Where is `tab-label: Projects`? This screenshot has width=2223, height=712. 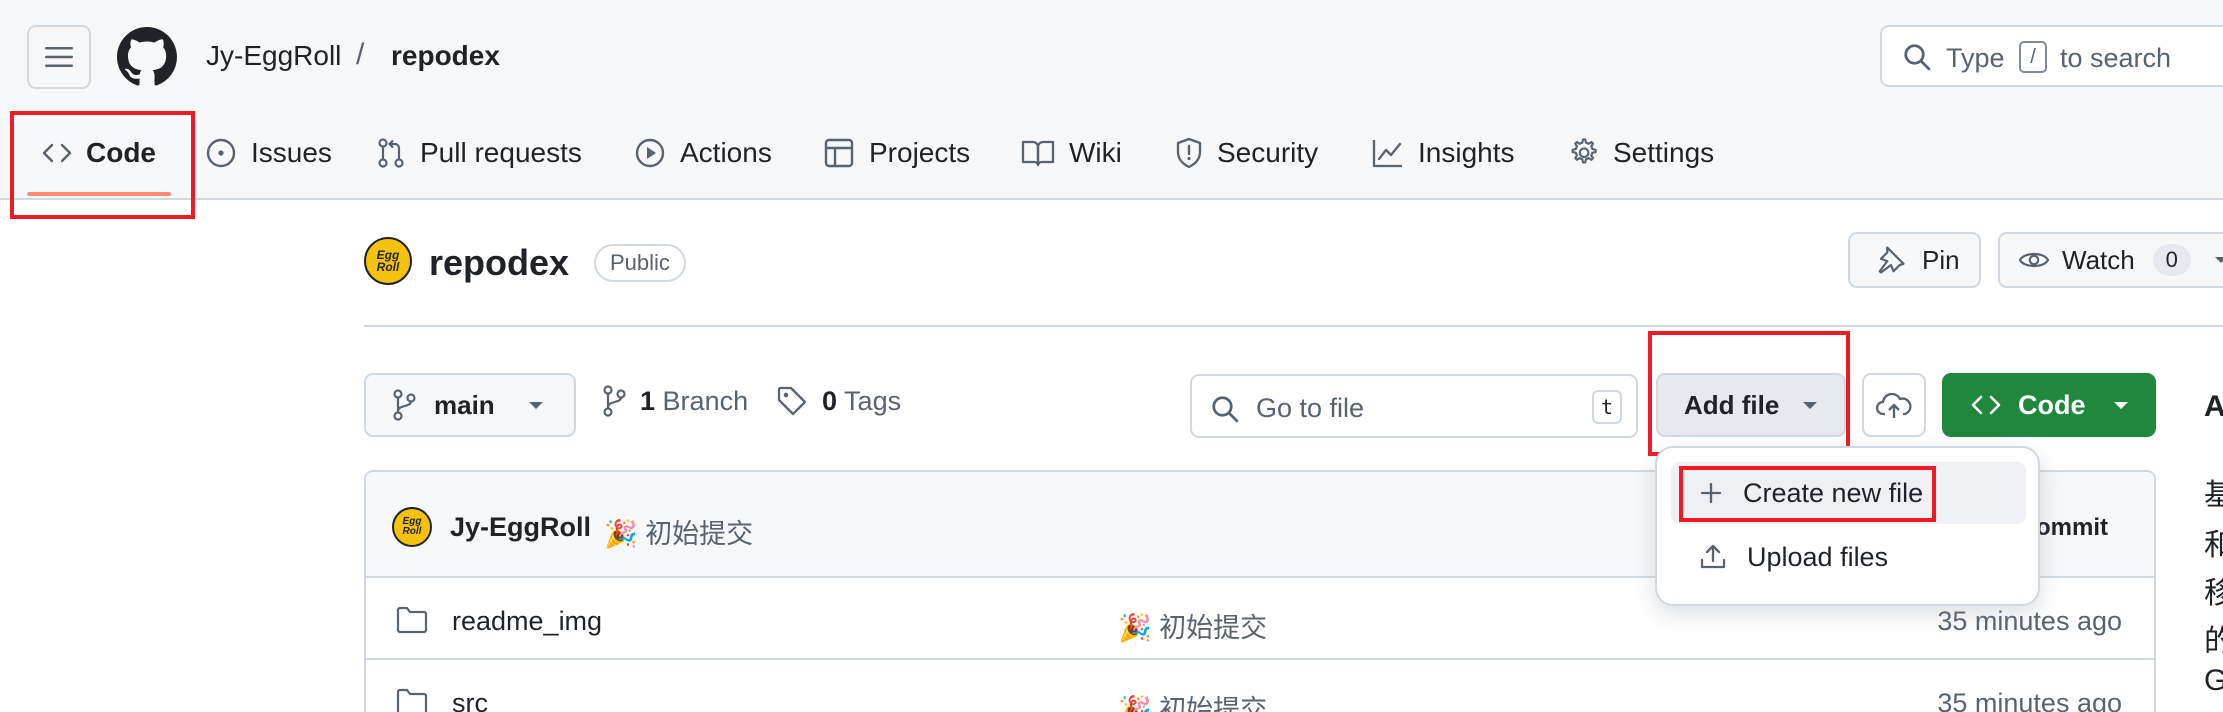
tab-label: Projects is located at coordinates (920, 152).